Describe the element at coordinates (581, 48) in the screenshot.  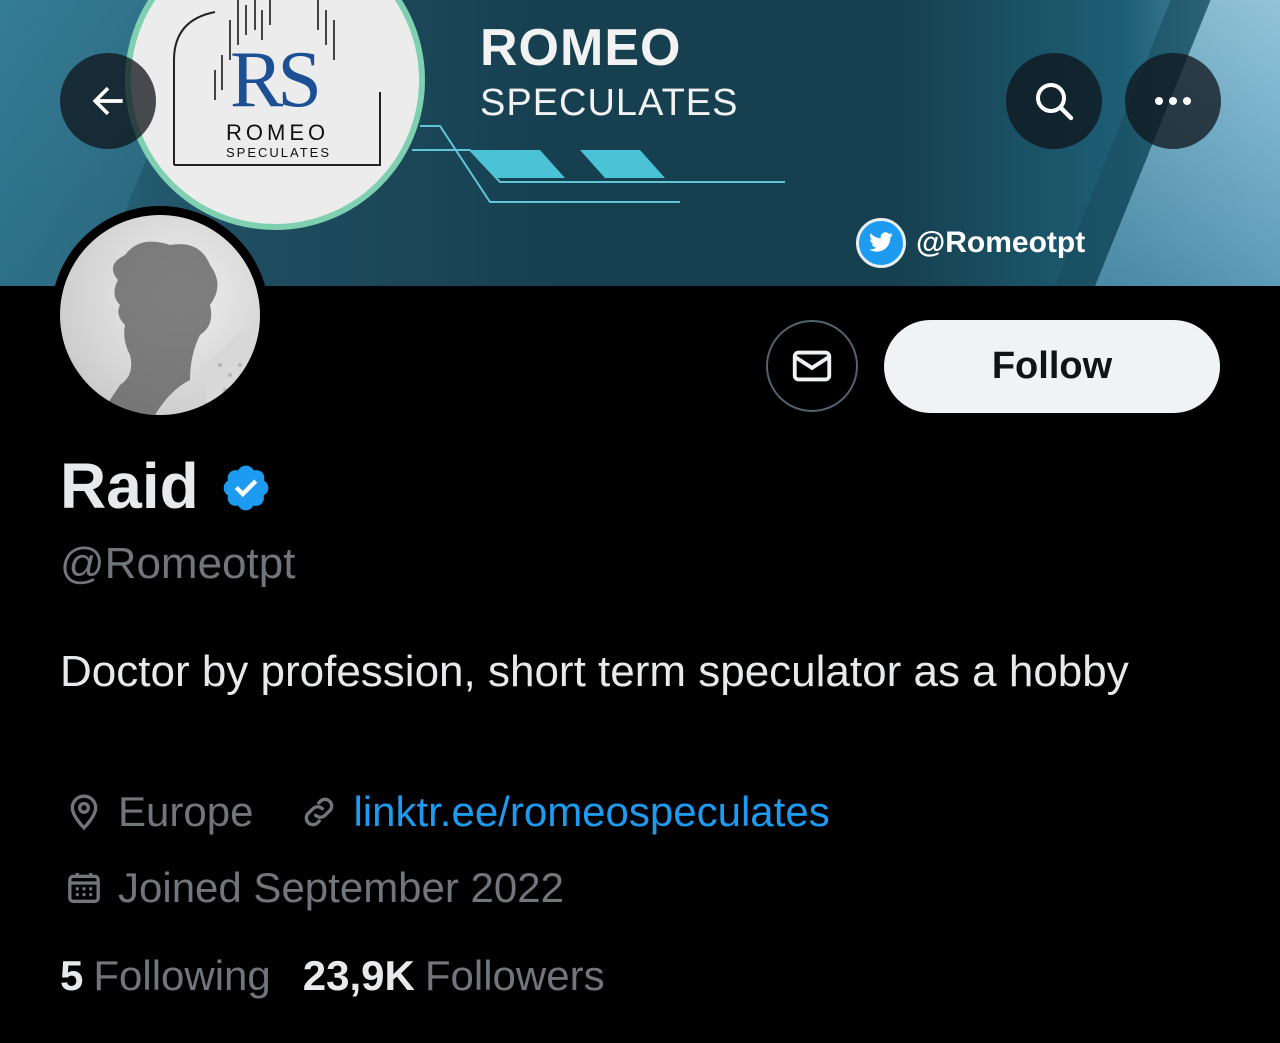
I see `banner-brand-title: ROMEO` at that location.